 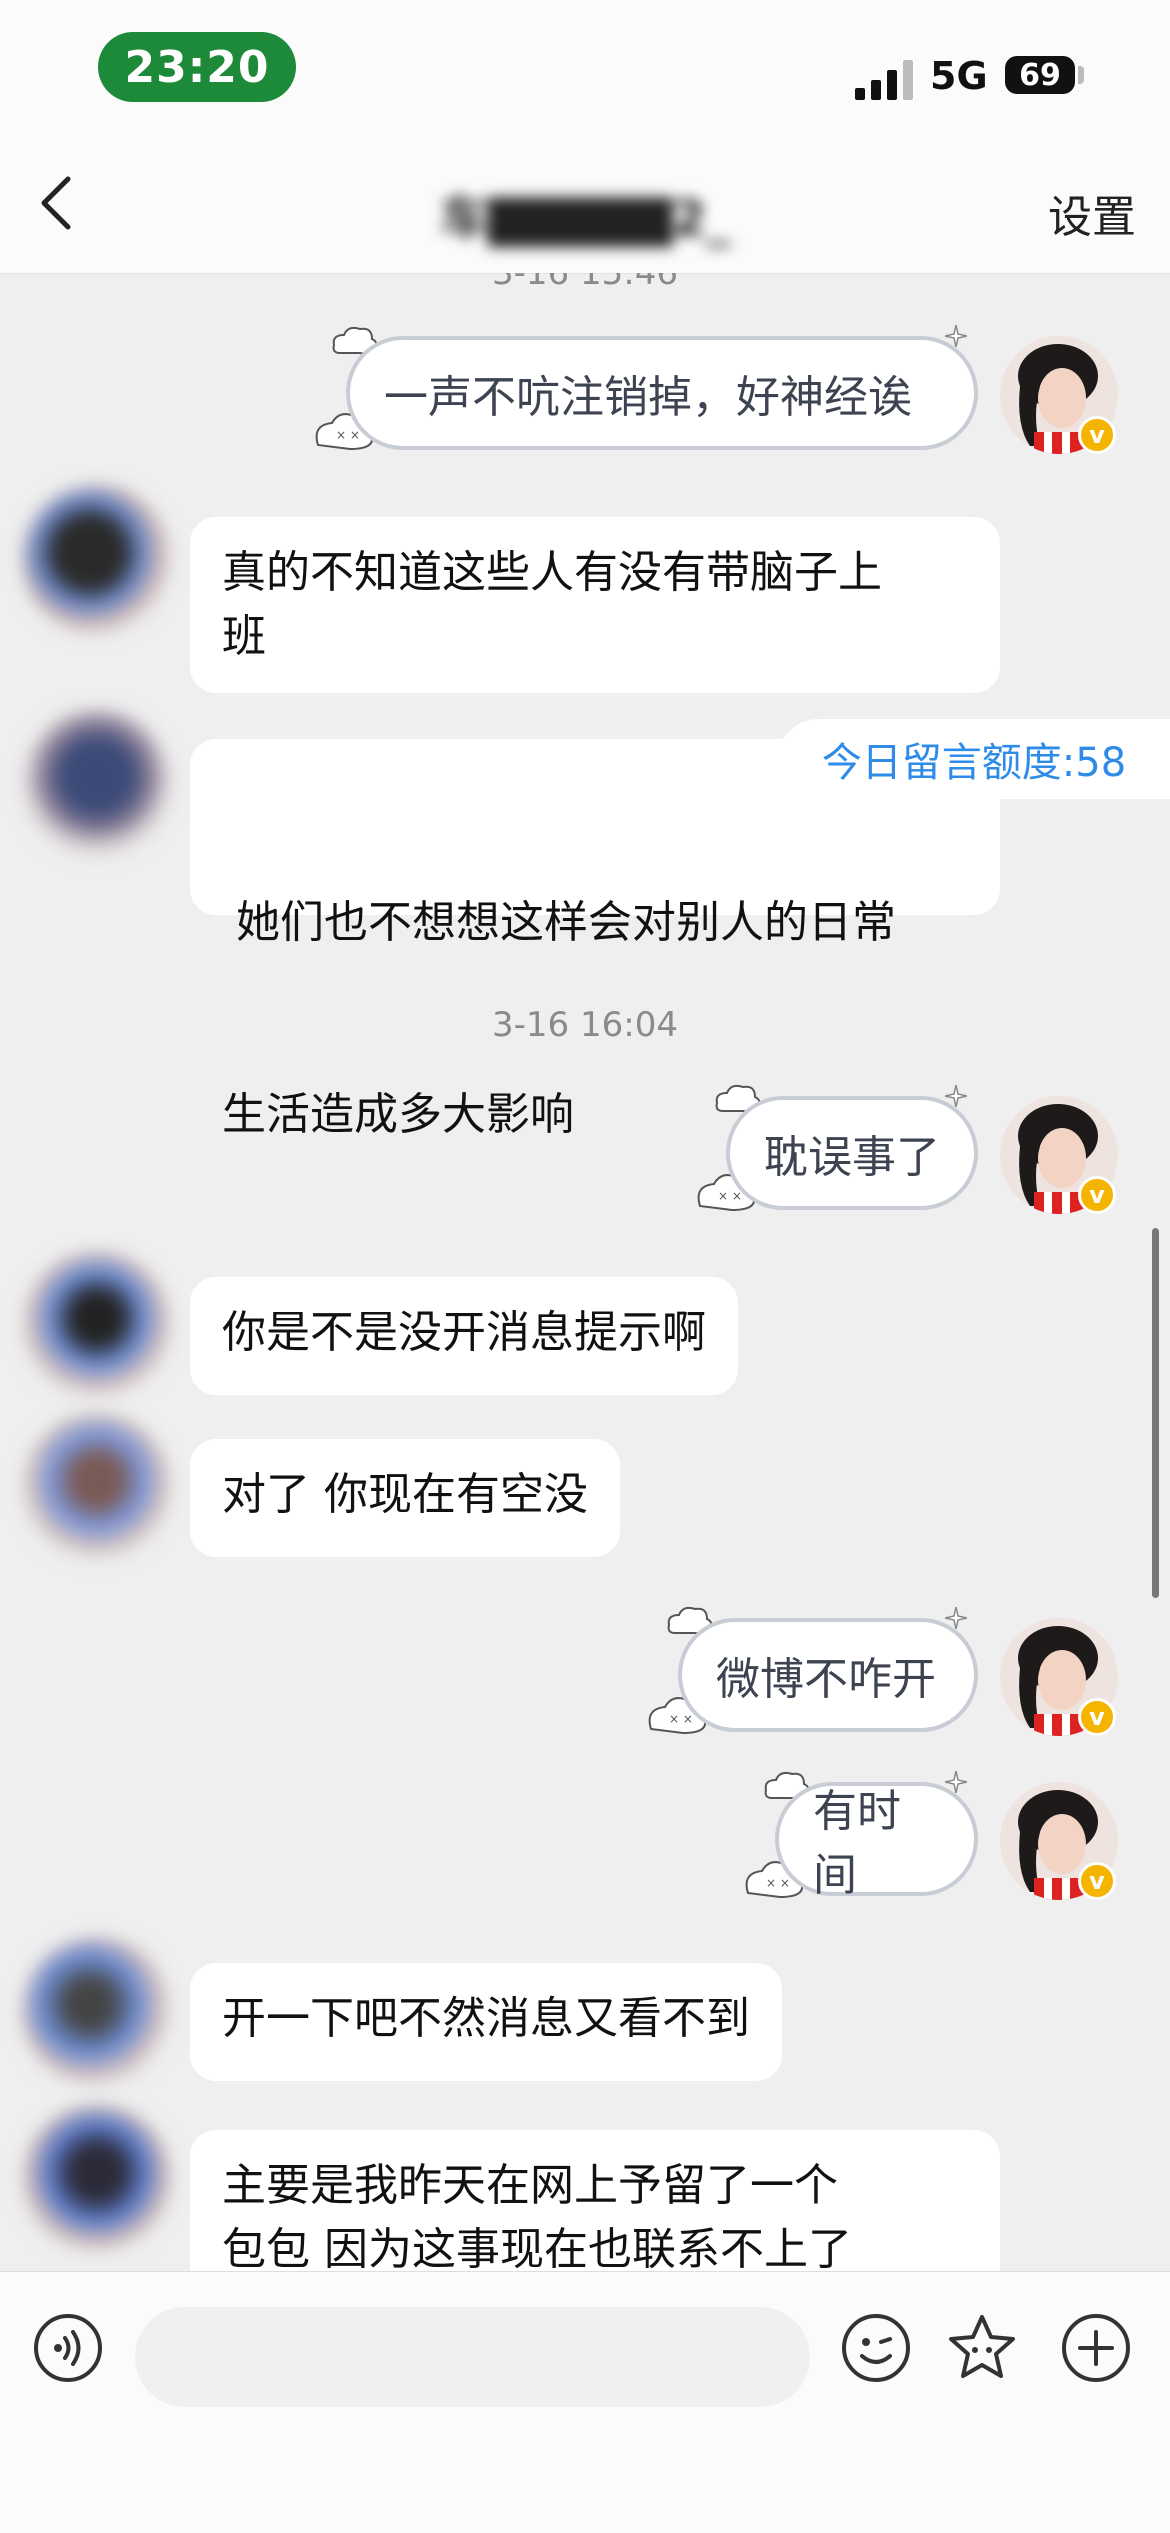 What do you see at coordinates (662, 393) in the screenshot?
I see `message-bubble-sent: 一声不吭注销掉，好神经诶` at bounding box center [662, 393].